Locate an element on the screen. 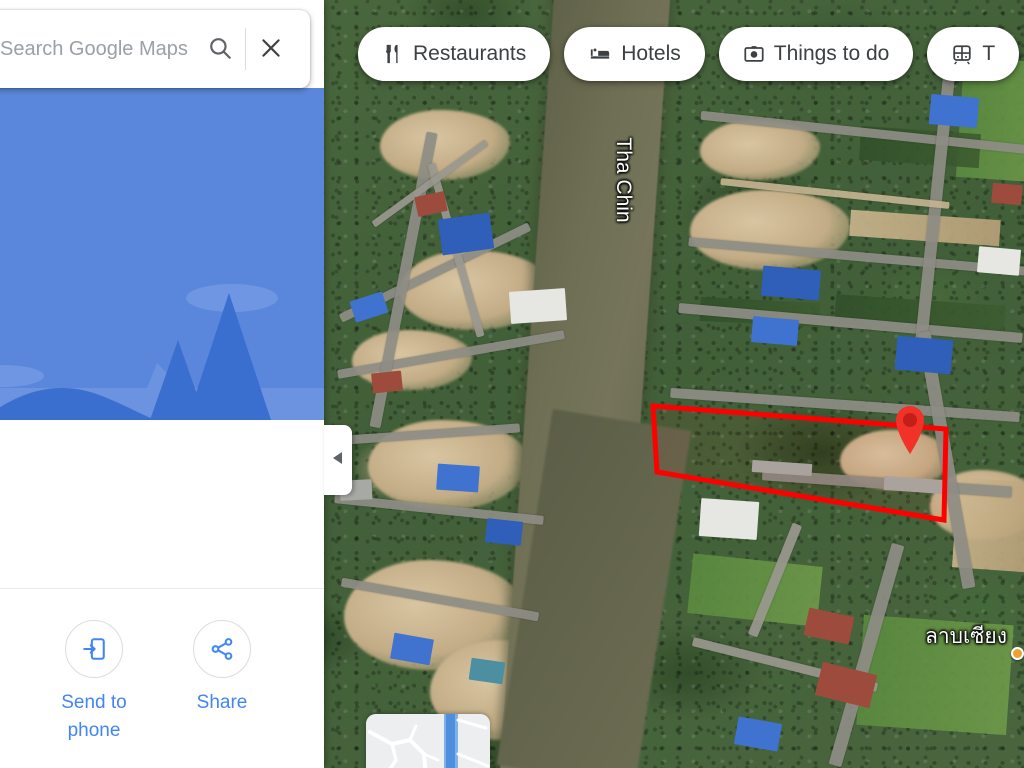  map-label-river: Tha Chin is located at coordinates (623, 180).